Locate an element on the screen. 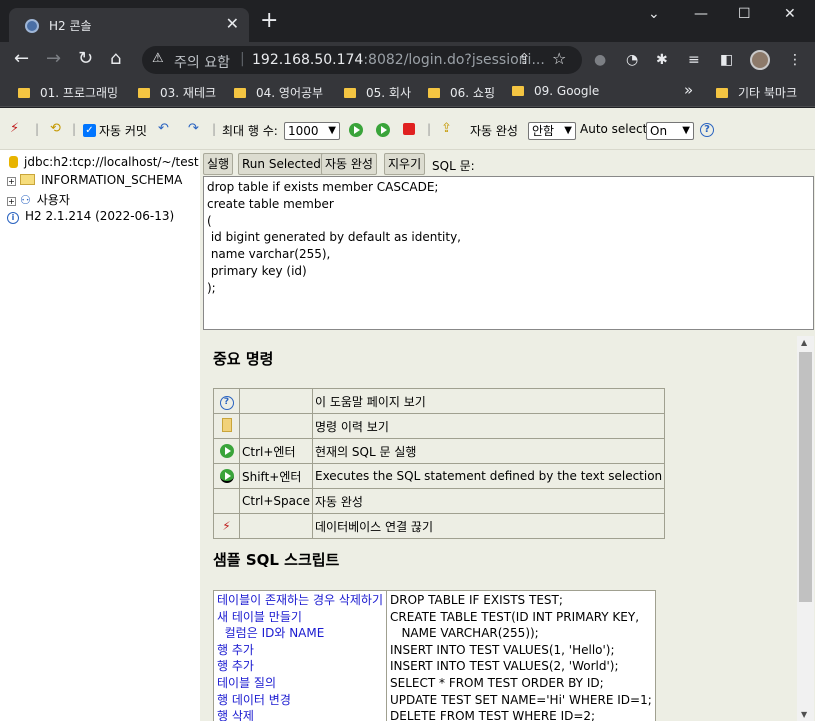  auto-complete-select: 안함 ▼ is located at coordinates (552, 131).